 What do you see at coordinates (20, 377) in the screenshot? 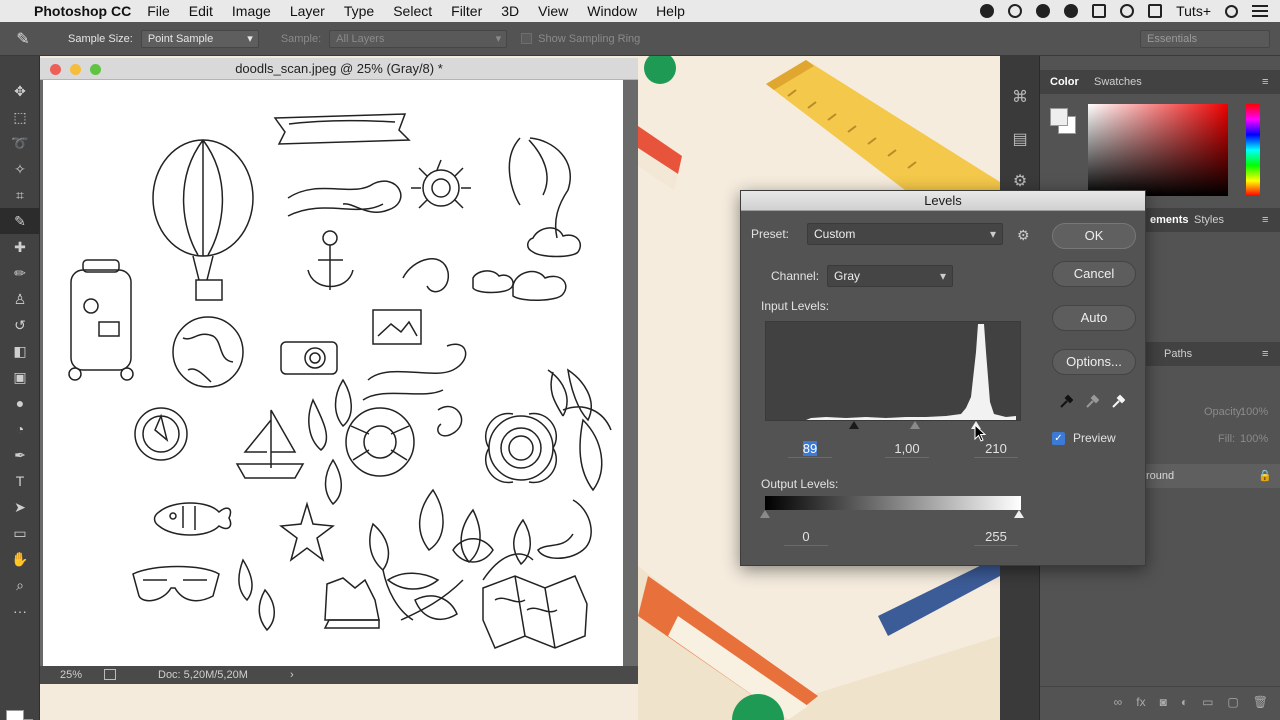
I see `gradient-tool-icon: ▣` at bounding box center [20, 377].